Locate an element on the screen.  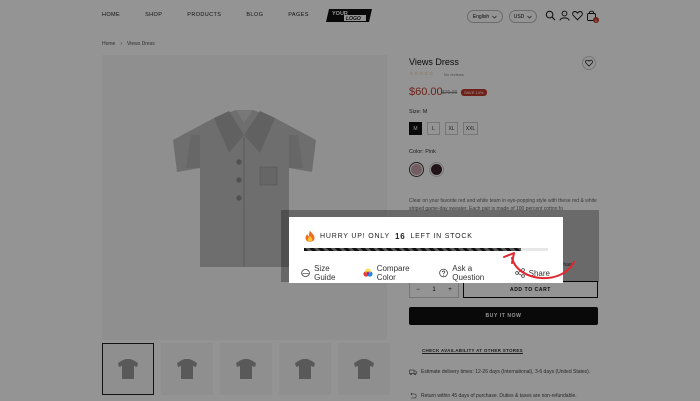
ruler-icon is located at coordinates (305, 273).